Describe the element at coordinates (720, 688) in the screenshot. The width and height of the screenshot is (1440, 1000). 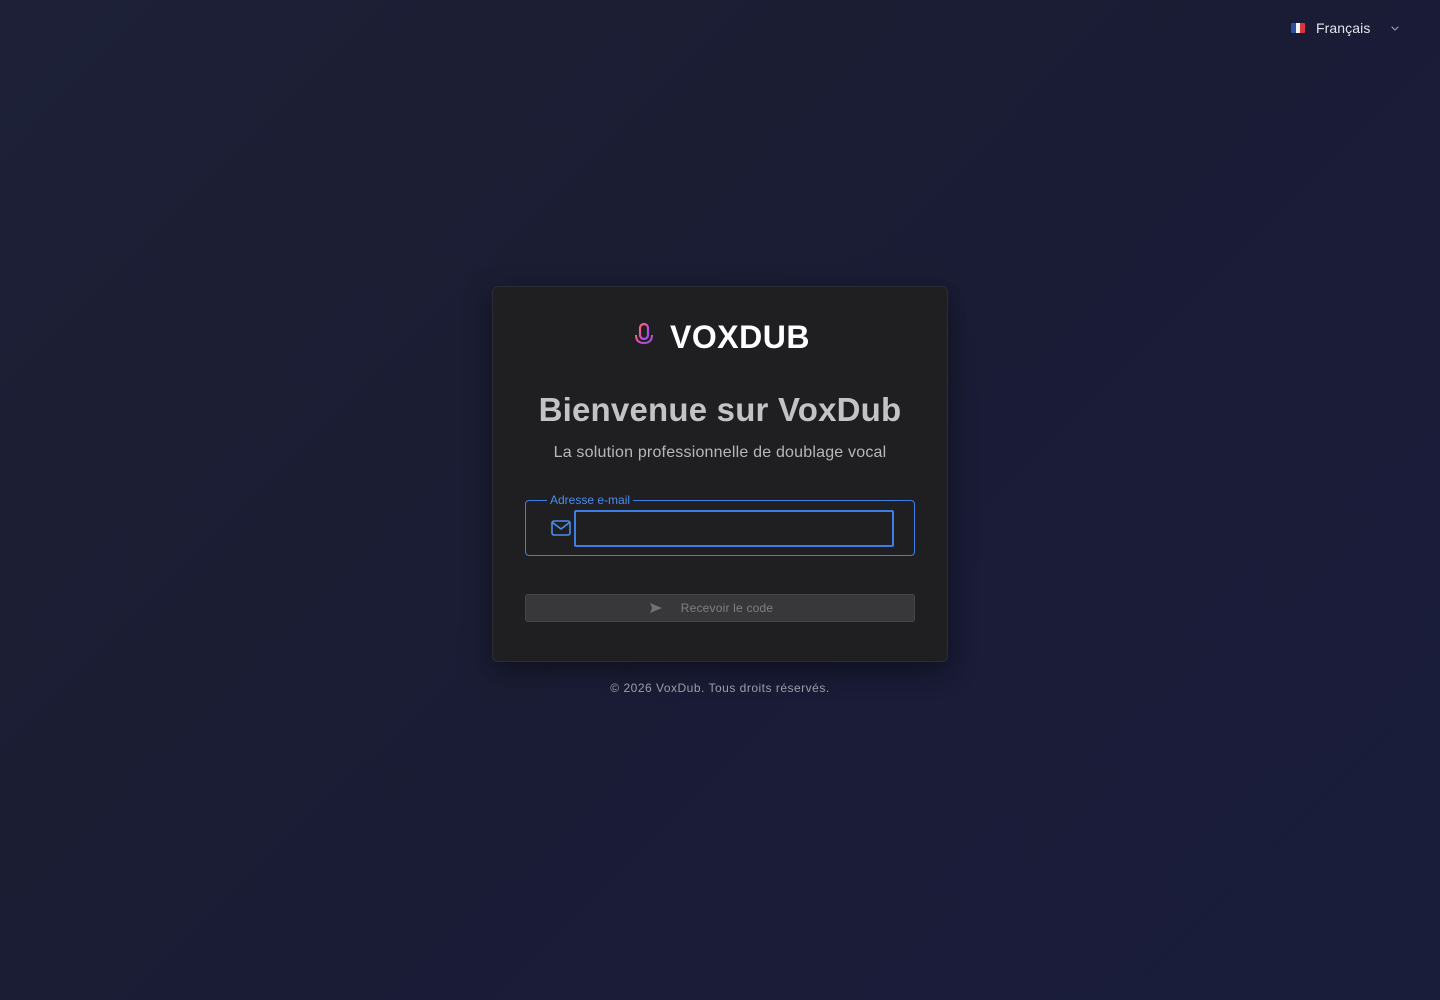
I see `footer-copyright: © 2026 VoxDub. Tous droits réservés.` at that location.